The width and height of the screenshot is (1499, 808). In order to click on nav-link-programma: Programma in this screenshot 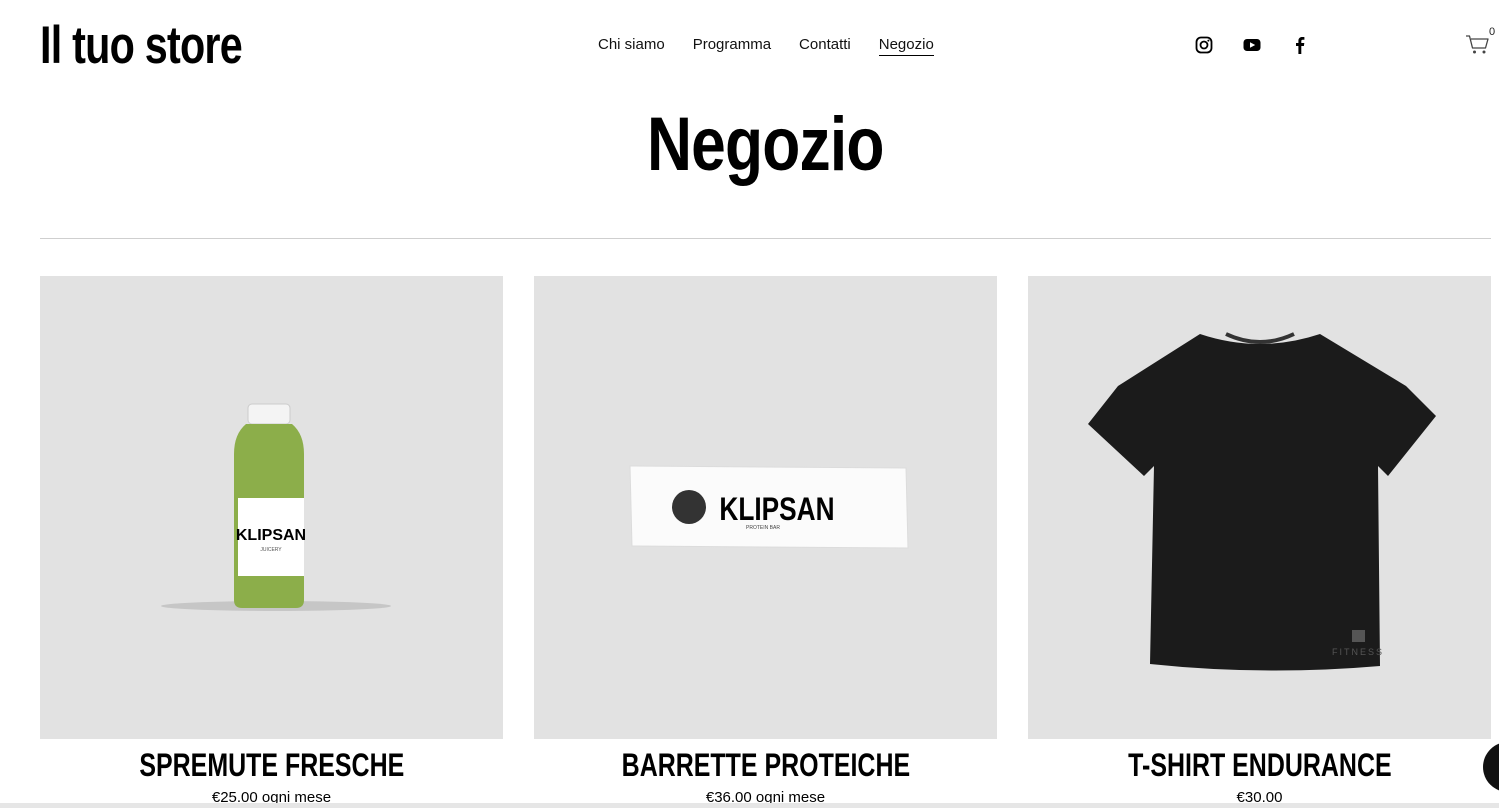, I will do `click(732, 46)`.